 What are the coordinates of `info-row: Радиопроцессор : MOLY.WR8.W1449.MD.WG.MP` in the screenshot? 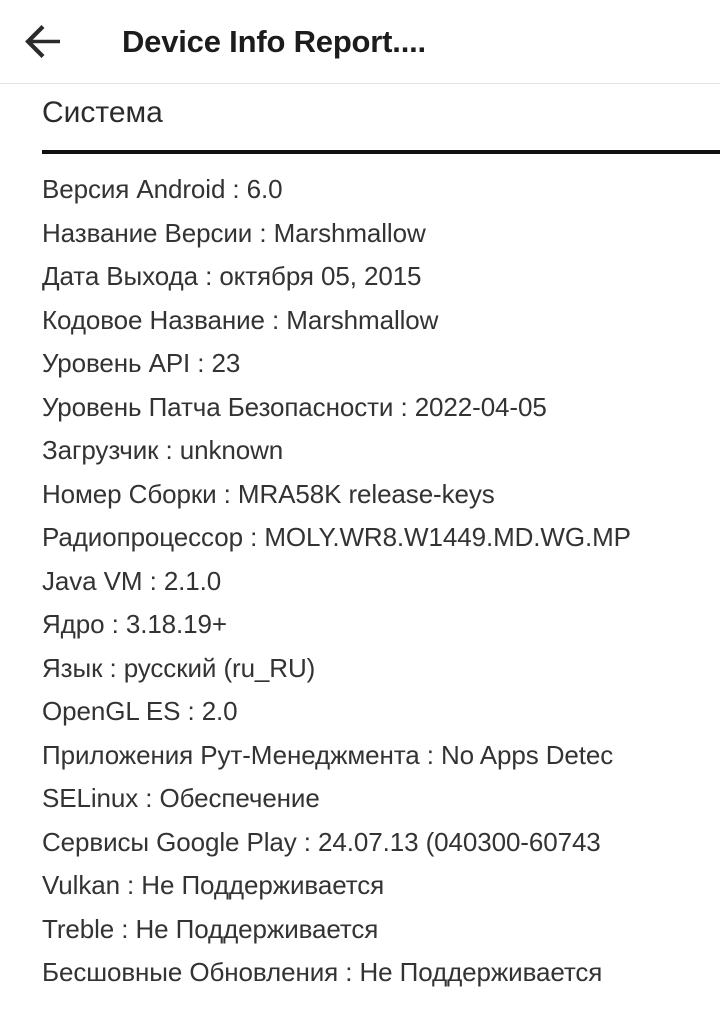 It's located at (336, 537).